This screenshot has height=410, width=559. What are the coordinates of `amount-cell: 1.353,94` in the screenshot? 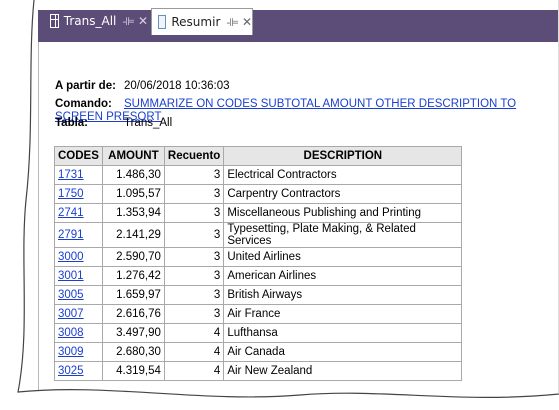 It's located at (133, 213).